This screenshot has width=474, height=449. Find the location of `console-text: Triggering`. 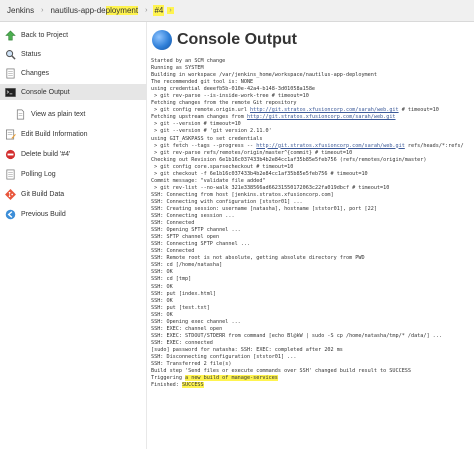

console-text: Triggering is located at coordinates (168, 378).